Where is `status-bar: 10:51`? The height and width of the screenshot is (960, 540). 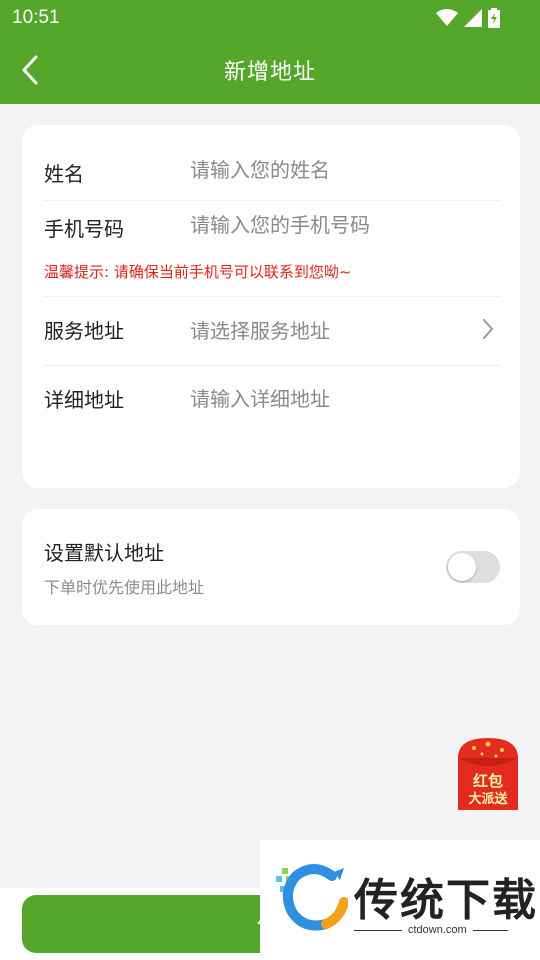 status-bar: 10:51 is located at coordinates (270, 18).